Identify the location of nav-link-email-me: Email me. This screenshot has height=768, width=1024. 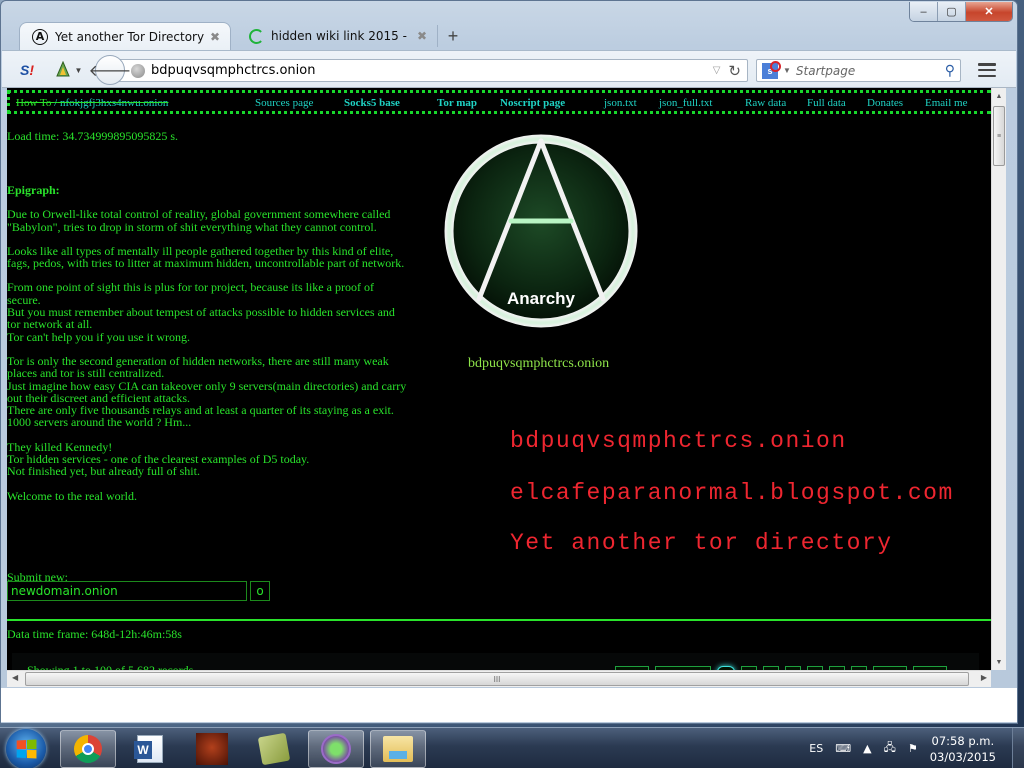
(946, 103).